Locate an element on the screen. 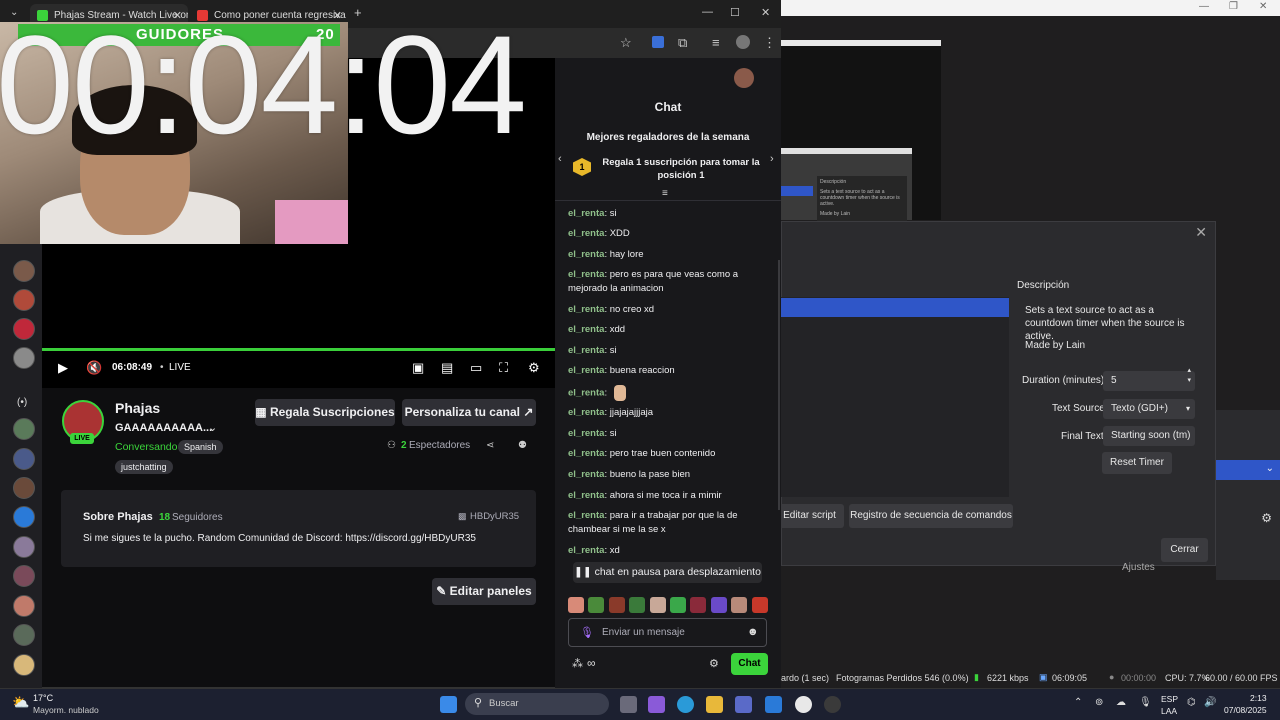 Image resolution: width=1280 pixels, height=720 pixels. translate-icon is located at coordinates (658, 42).